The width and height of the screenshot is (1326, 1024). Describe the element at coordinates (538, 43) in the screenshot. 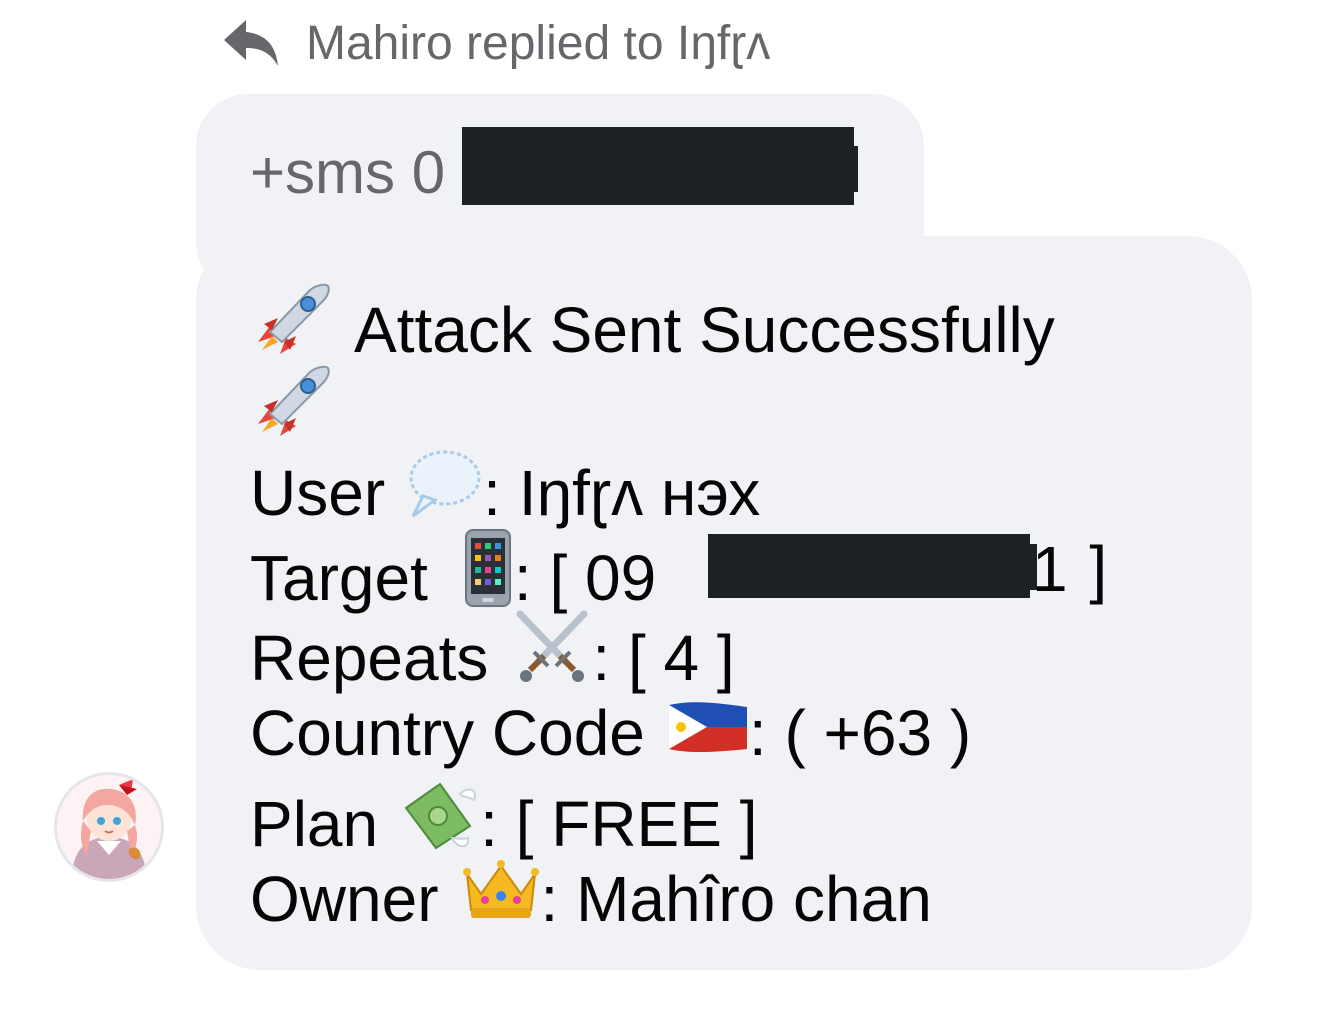

I see `reply-header-text: Mahiro replied to Iŋfɽʌ` at that location.